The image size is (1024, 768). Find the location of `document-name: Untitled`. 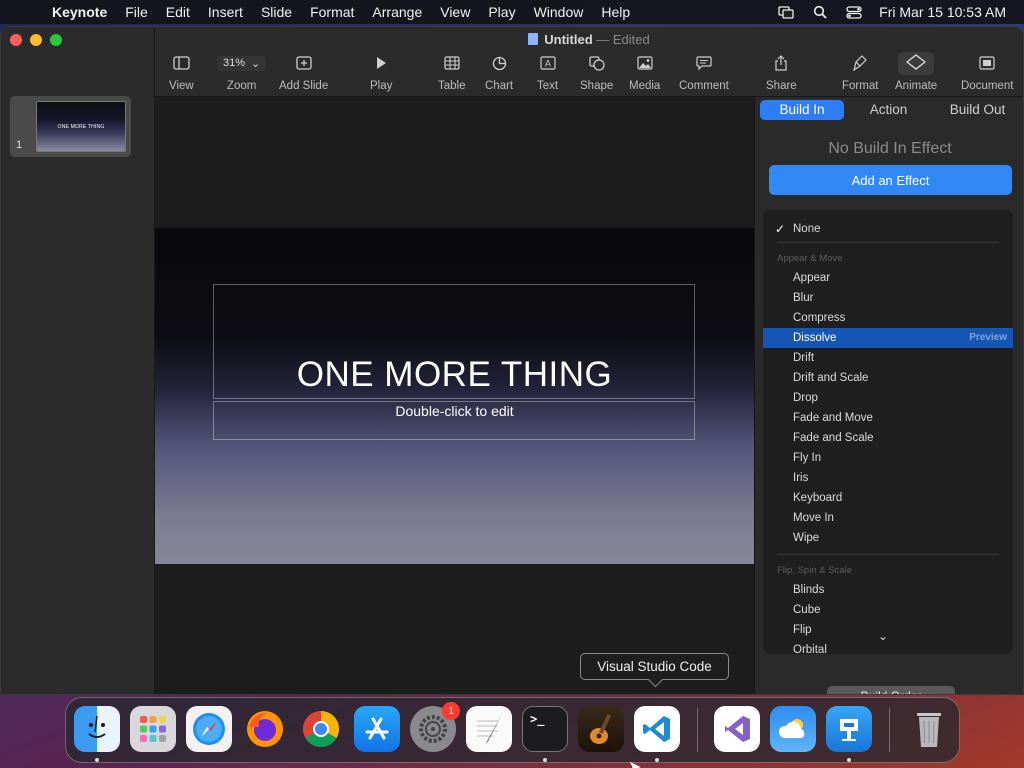

document-name: Untitled is located at coordinates (568, 39).